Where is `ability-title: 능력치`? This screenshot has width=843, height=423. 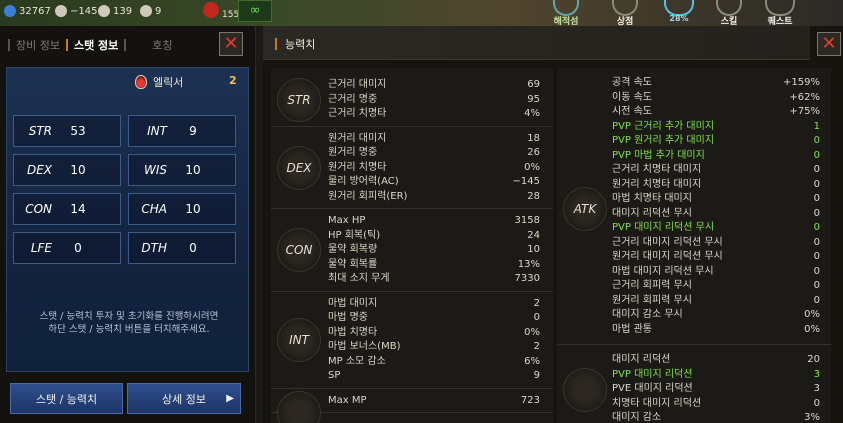 ability-title: 능력치 is located at coordinates (295, 44).